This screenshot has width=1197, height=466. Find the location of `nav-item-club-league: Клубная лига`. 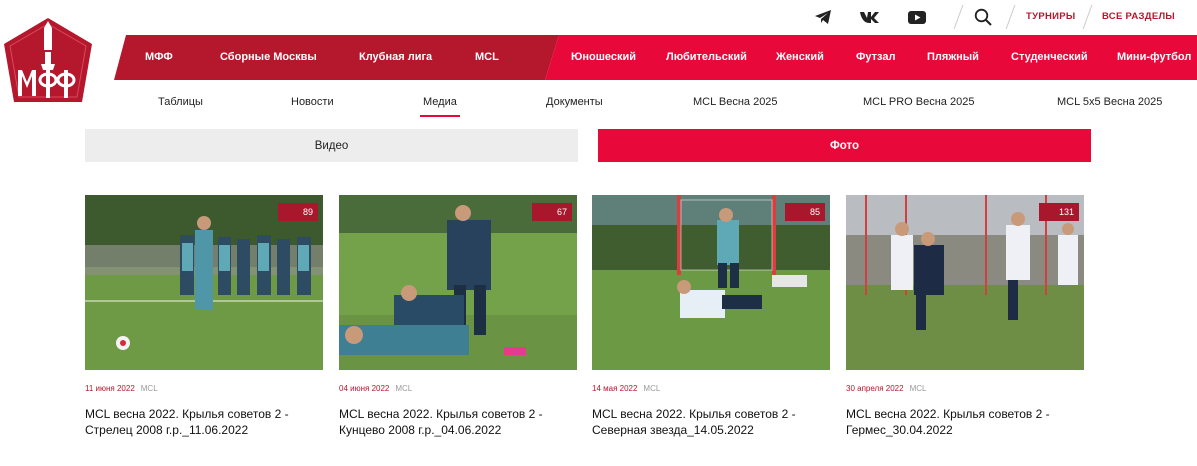

nav-item-club-league: Клубная лига is located at coordinates (395, 57).